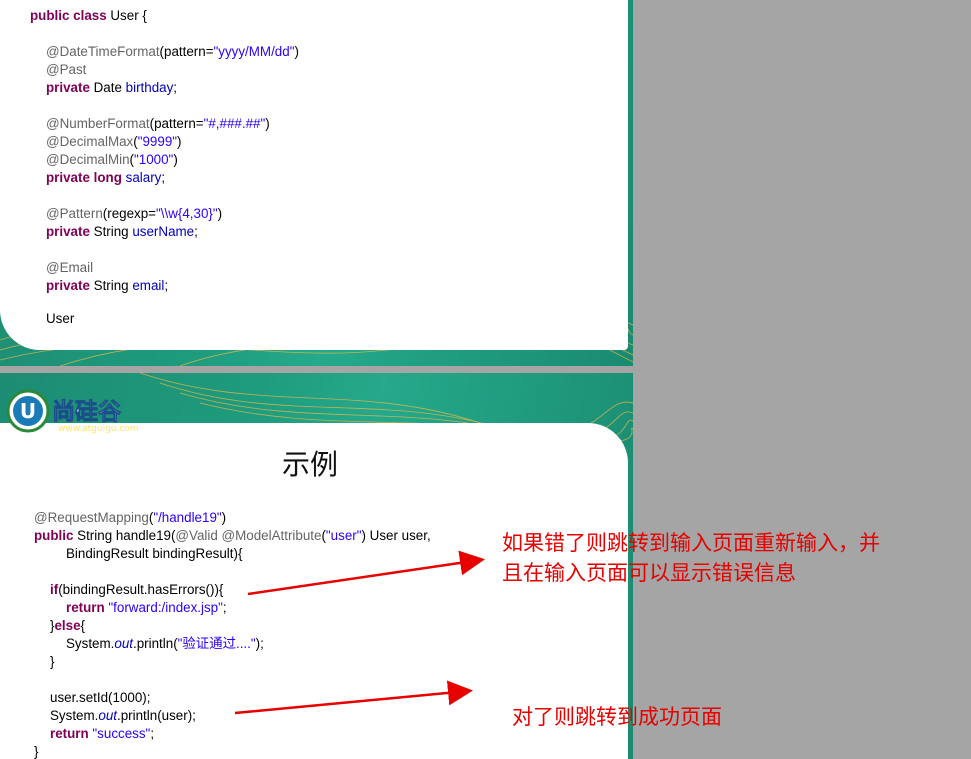 The height and width of the screenshot is (759, 971). I want to click on arrow-error-icon, so click(366, 573).